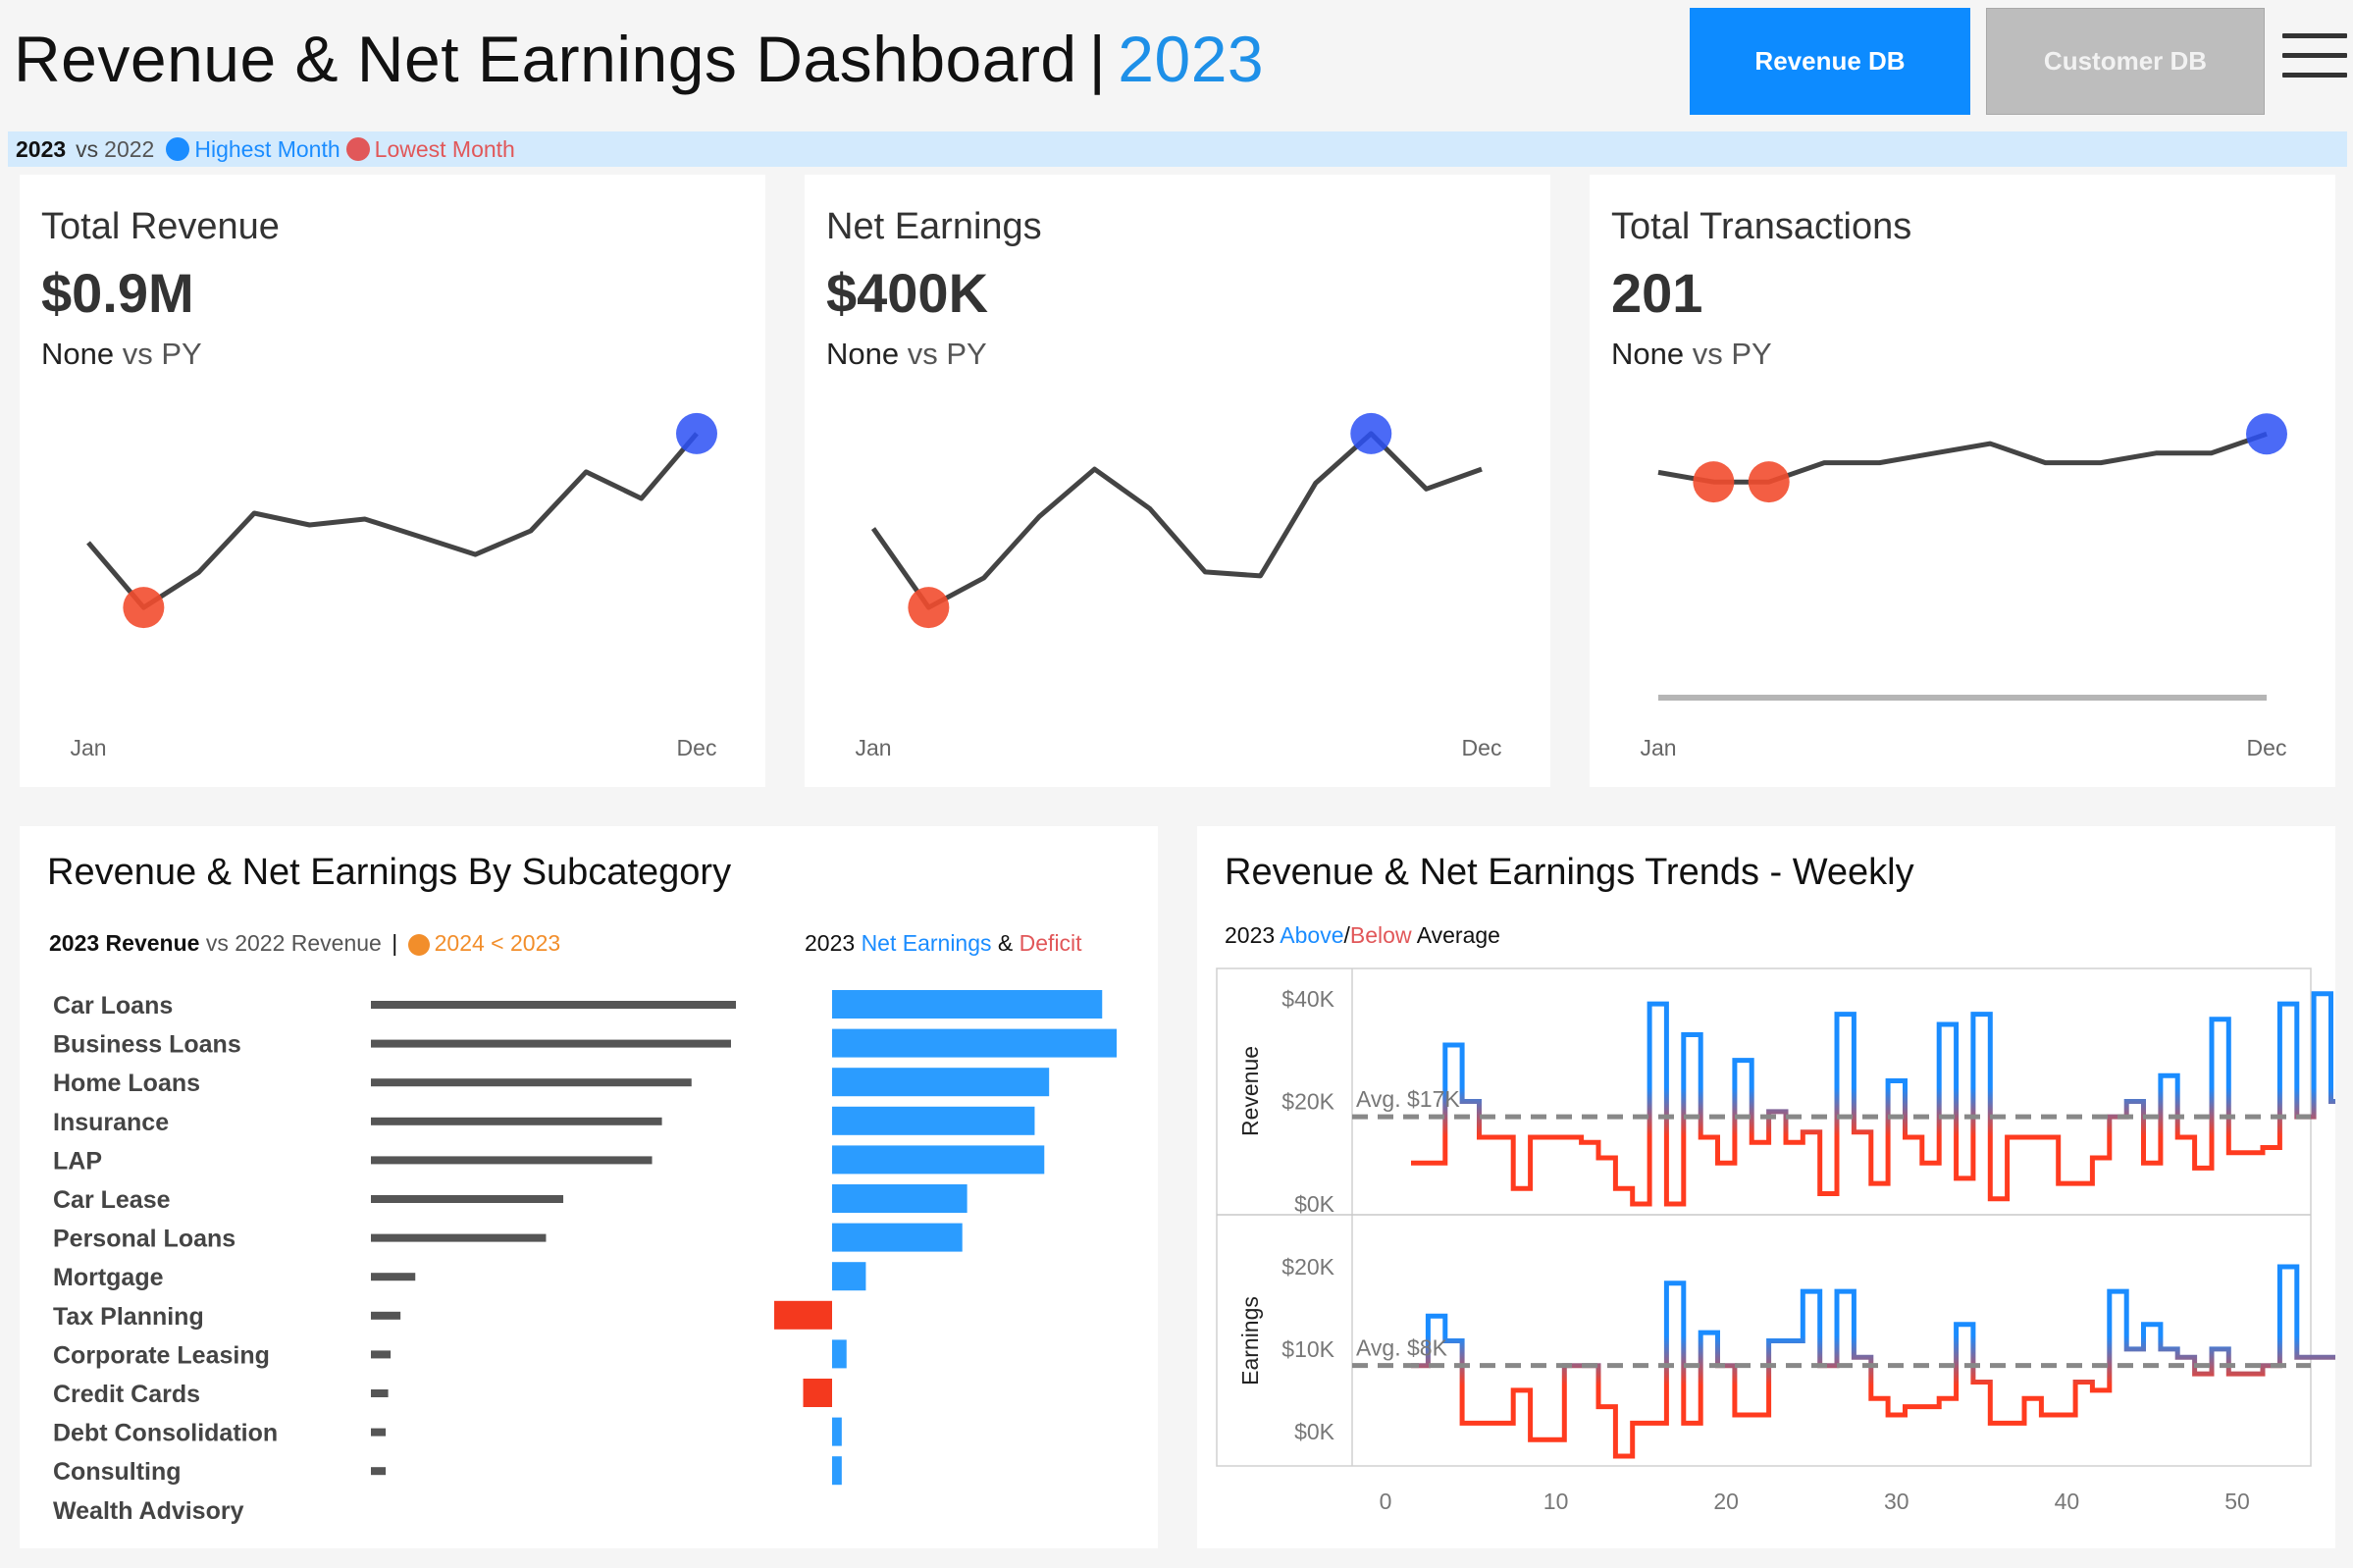 This screenshot has width=2353, height=1568. What do you see at coordinates (166, 1434) in the screenshot?
I see `category-label: Debt Consolidation` at bounding box center [166, 1434].